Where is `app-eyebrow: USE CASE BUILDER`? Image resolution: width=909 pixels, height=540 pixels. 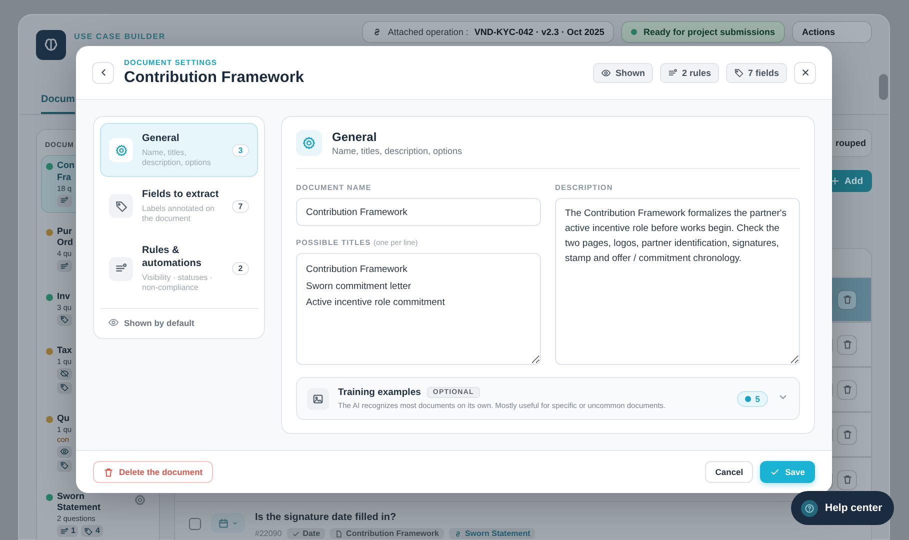
app-eyebrow: USE CASE BUILDER is located at coordinates (120, 36).